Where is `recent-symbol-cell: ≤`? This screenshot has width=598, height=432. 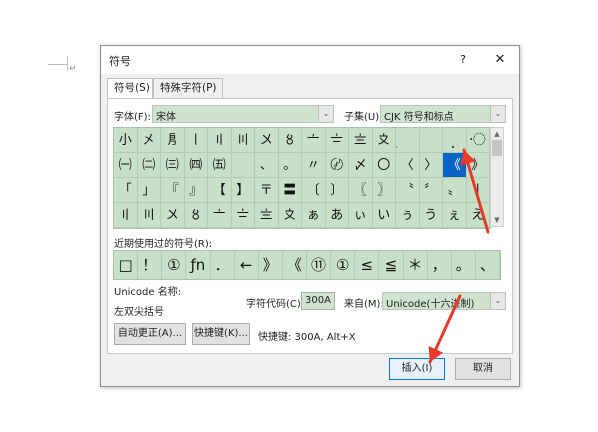 recent-symbol-cell: ≤ is located at coordinates (367, 265).